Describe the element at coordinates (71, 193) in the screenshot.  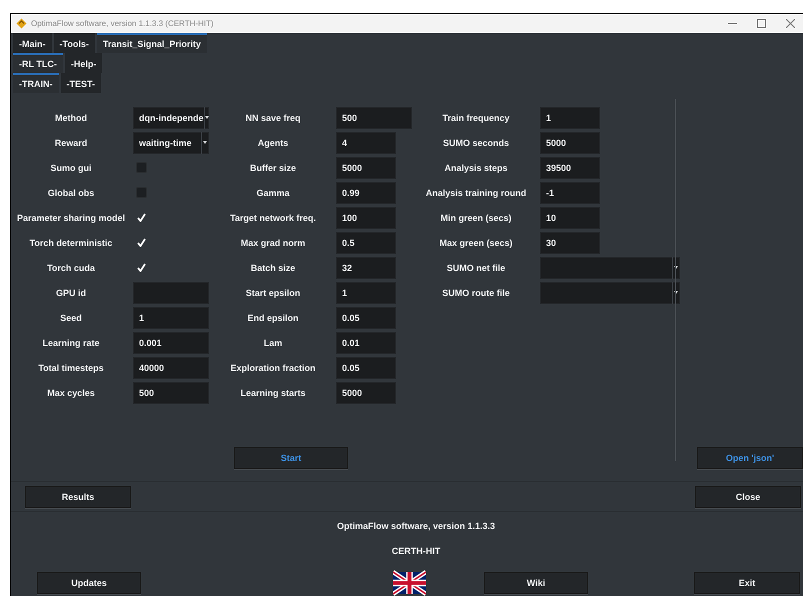
I see `field-label: Global obs` at that location.